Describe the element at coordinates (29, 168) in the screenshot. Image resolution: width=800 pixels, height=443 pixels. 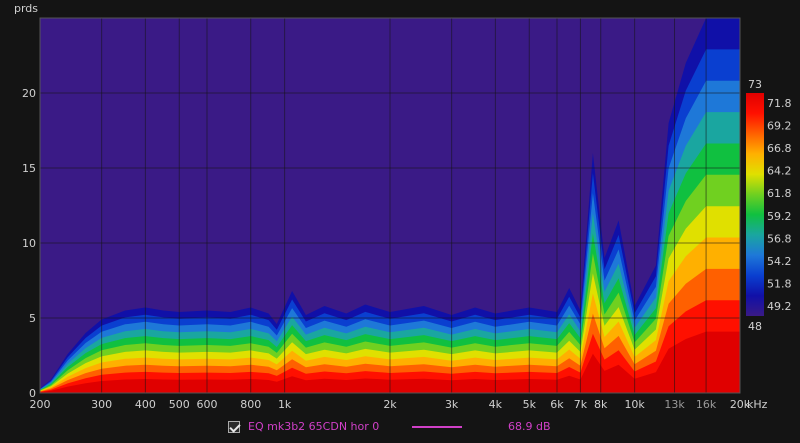
I see `y-tick-label: 15` at that location.